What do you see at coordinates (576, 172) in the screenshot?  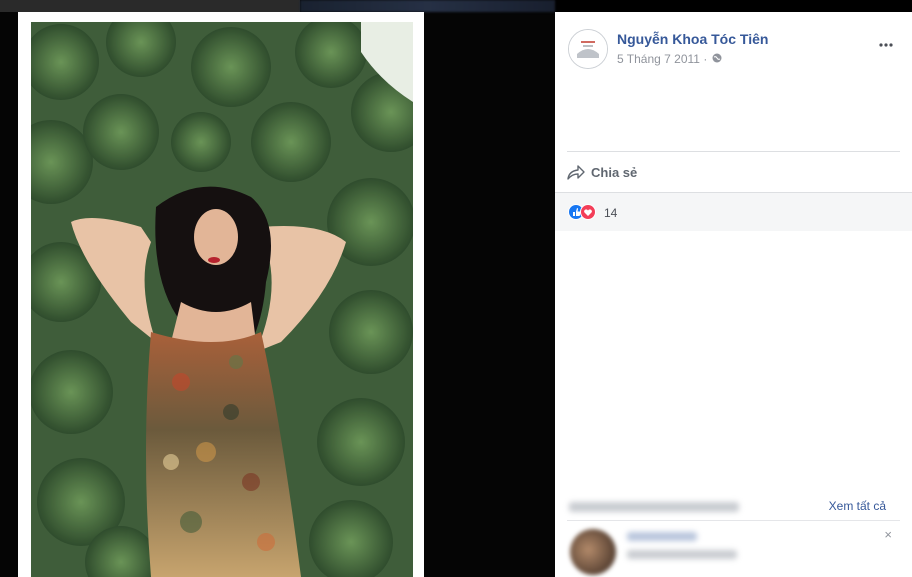 I see `share-icon` at bounding box center [576, 172].